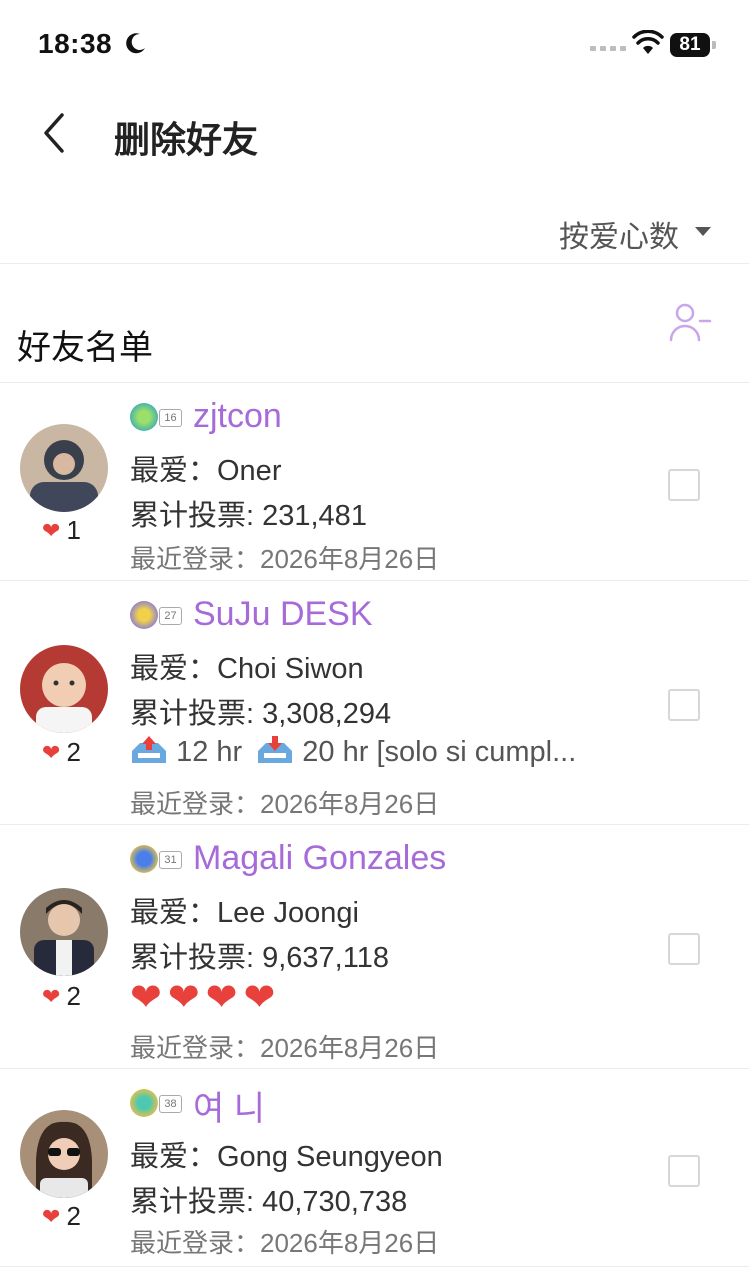  What do you see at coordinates (286, 1157) in the screenshot?
I see `friend-favorite: 最爱：Gong Seungyeon` at bounding box center [286, 1157].